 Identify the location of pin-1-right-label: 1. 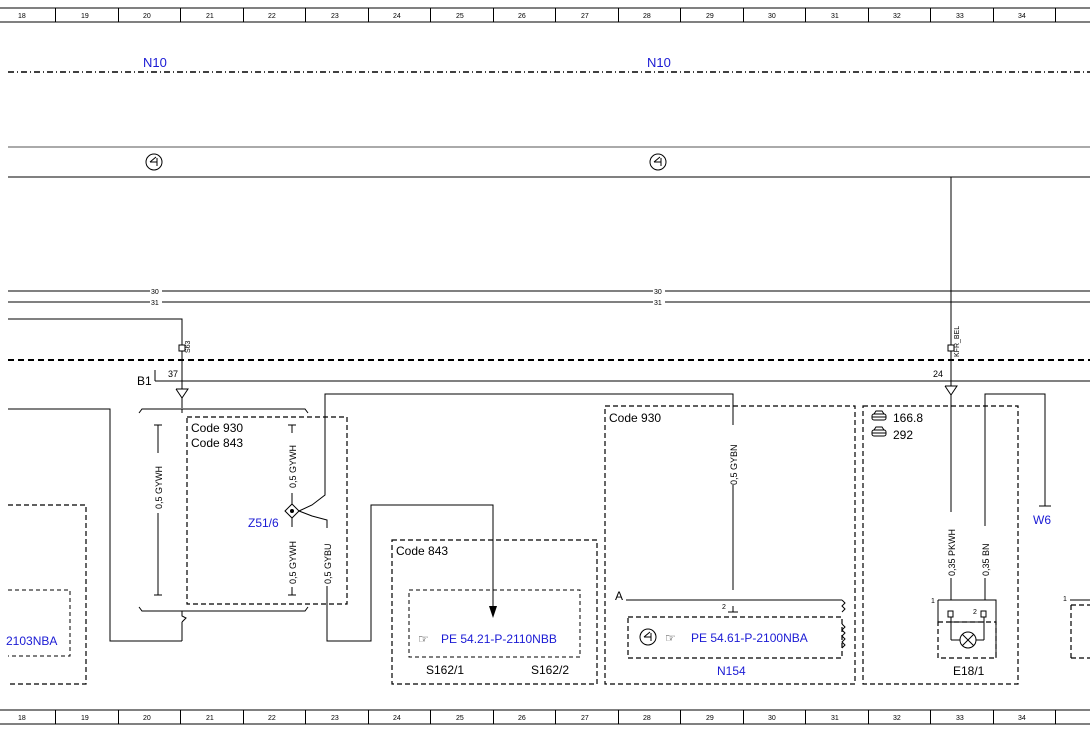
(1065, 599).